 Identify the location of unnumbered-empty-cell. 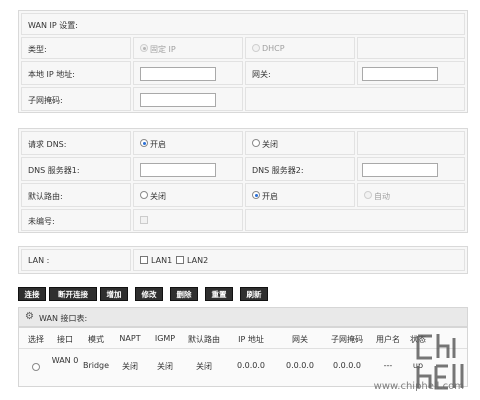
(355, 220).